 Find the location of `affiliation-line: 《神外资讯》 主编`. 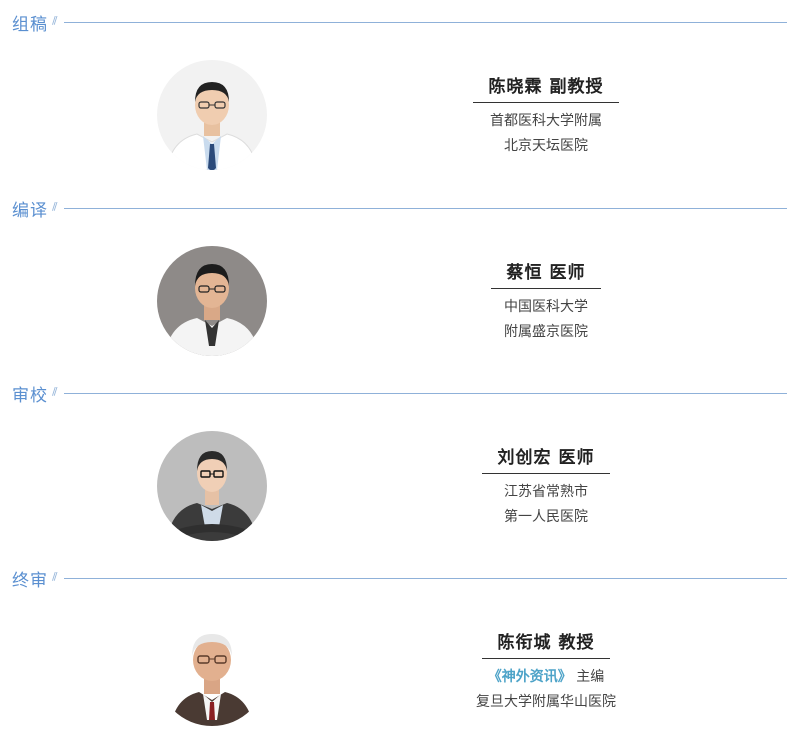

affiliation-line: 《神外资讯》 主编 is located at coordinates (546, 677).